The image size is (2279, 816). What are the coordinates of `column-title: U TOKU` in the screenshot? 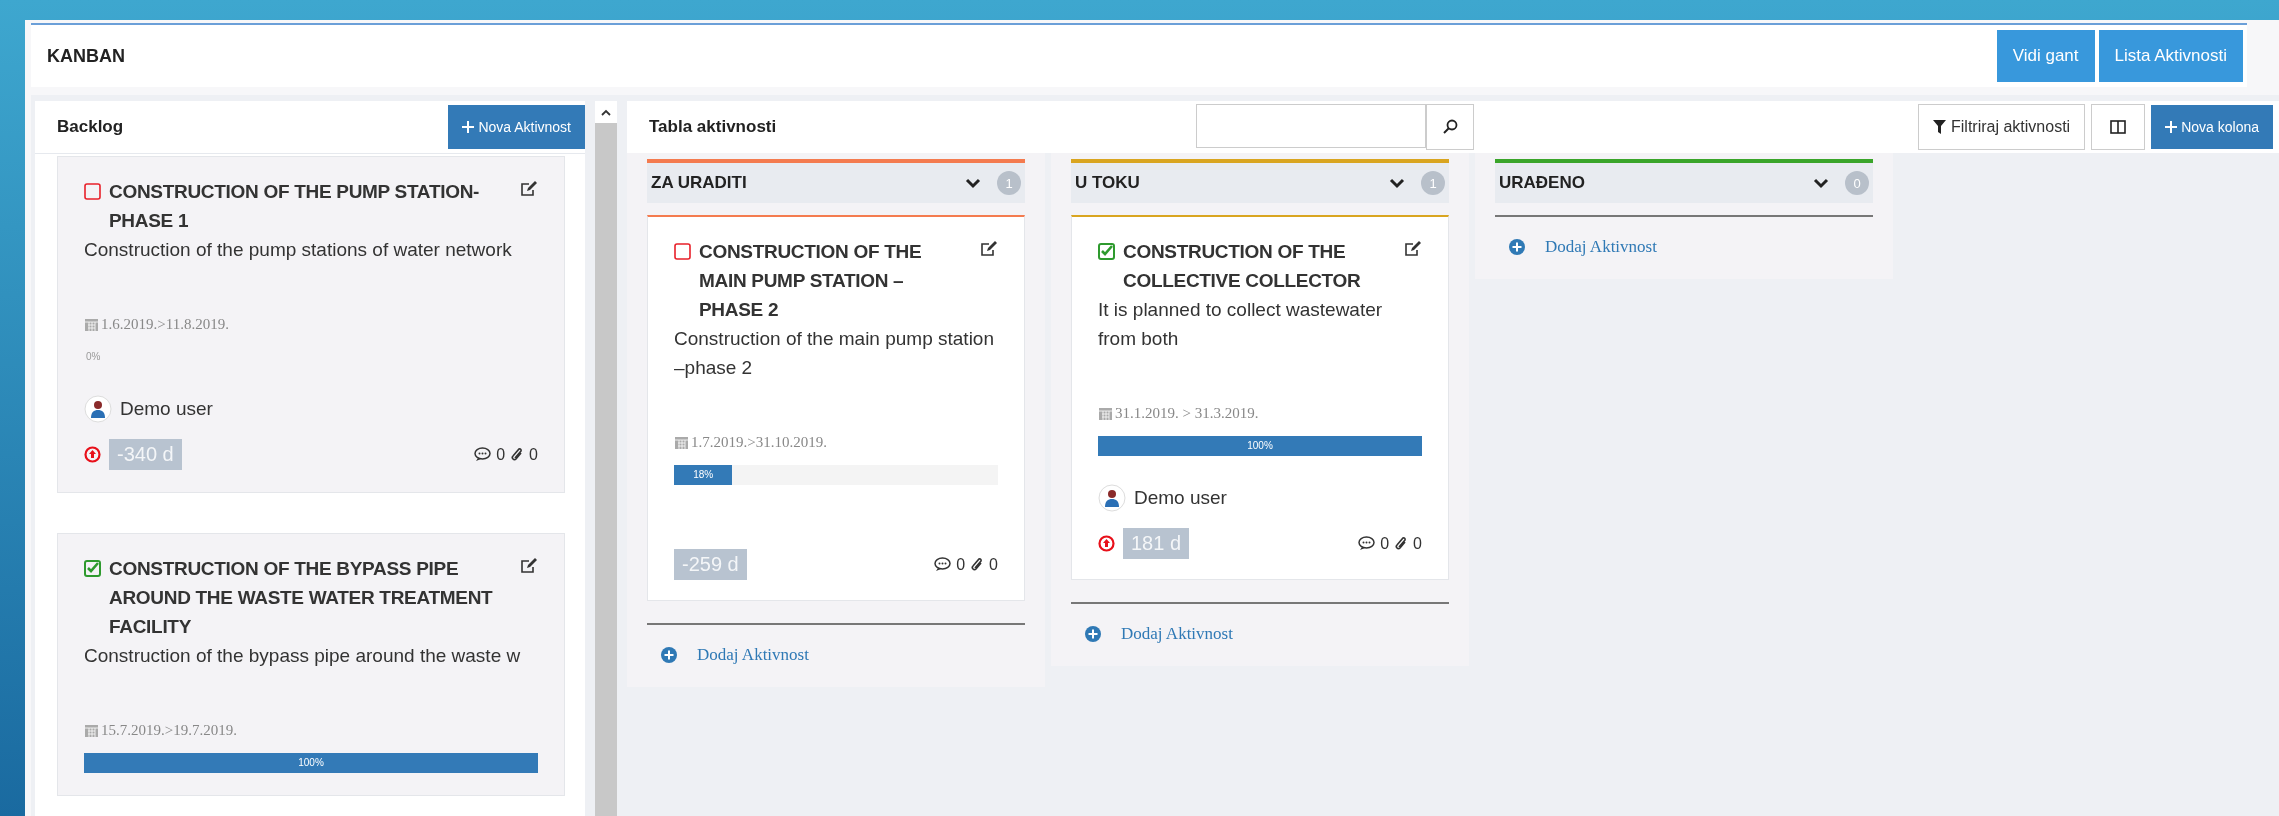 It's located at (1108, 183).